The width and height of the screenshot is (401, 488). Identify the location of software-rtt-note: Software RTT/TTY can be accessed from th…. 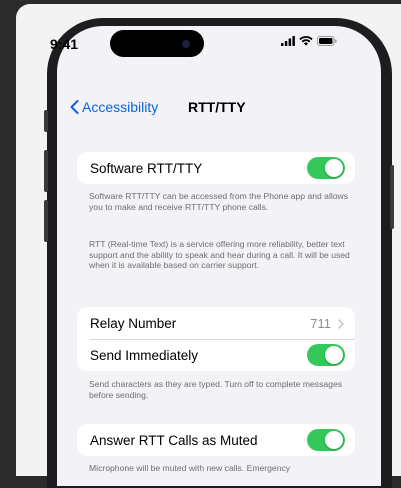
(219, 201).